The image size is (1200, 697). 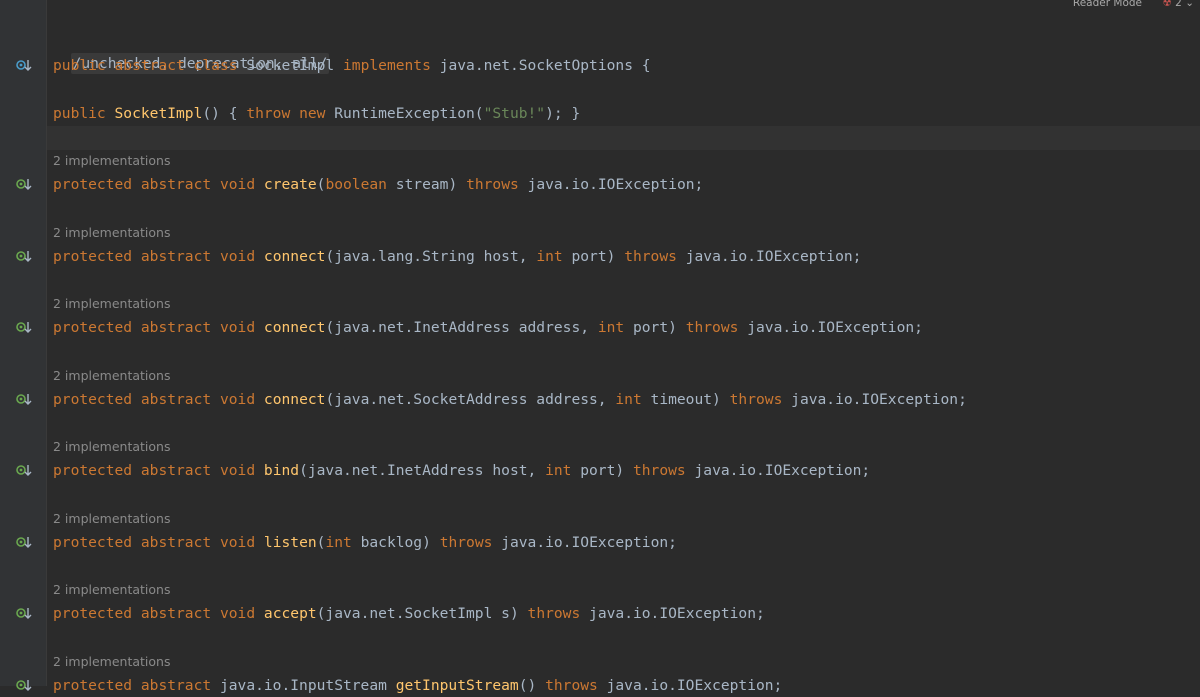 I want to click on keyword: class, so click(x=215, y=65).